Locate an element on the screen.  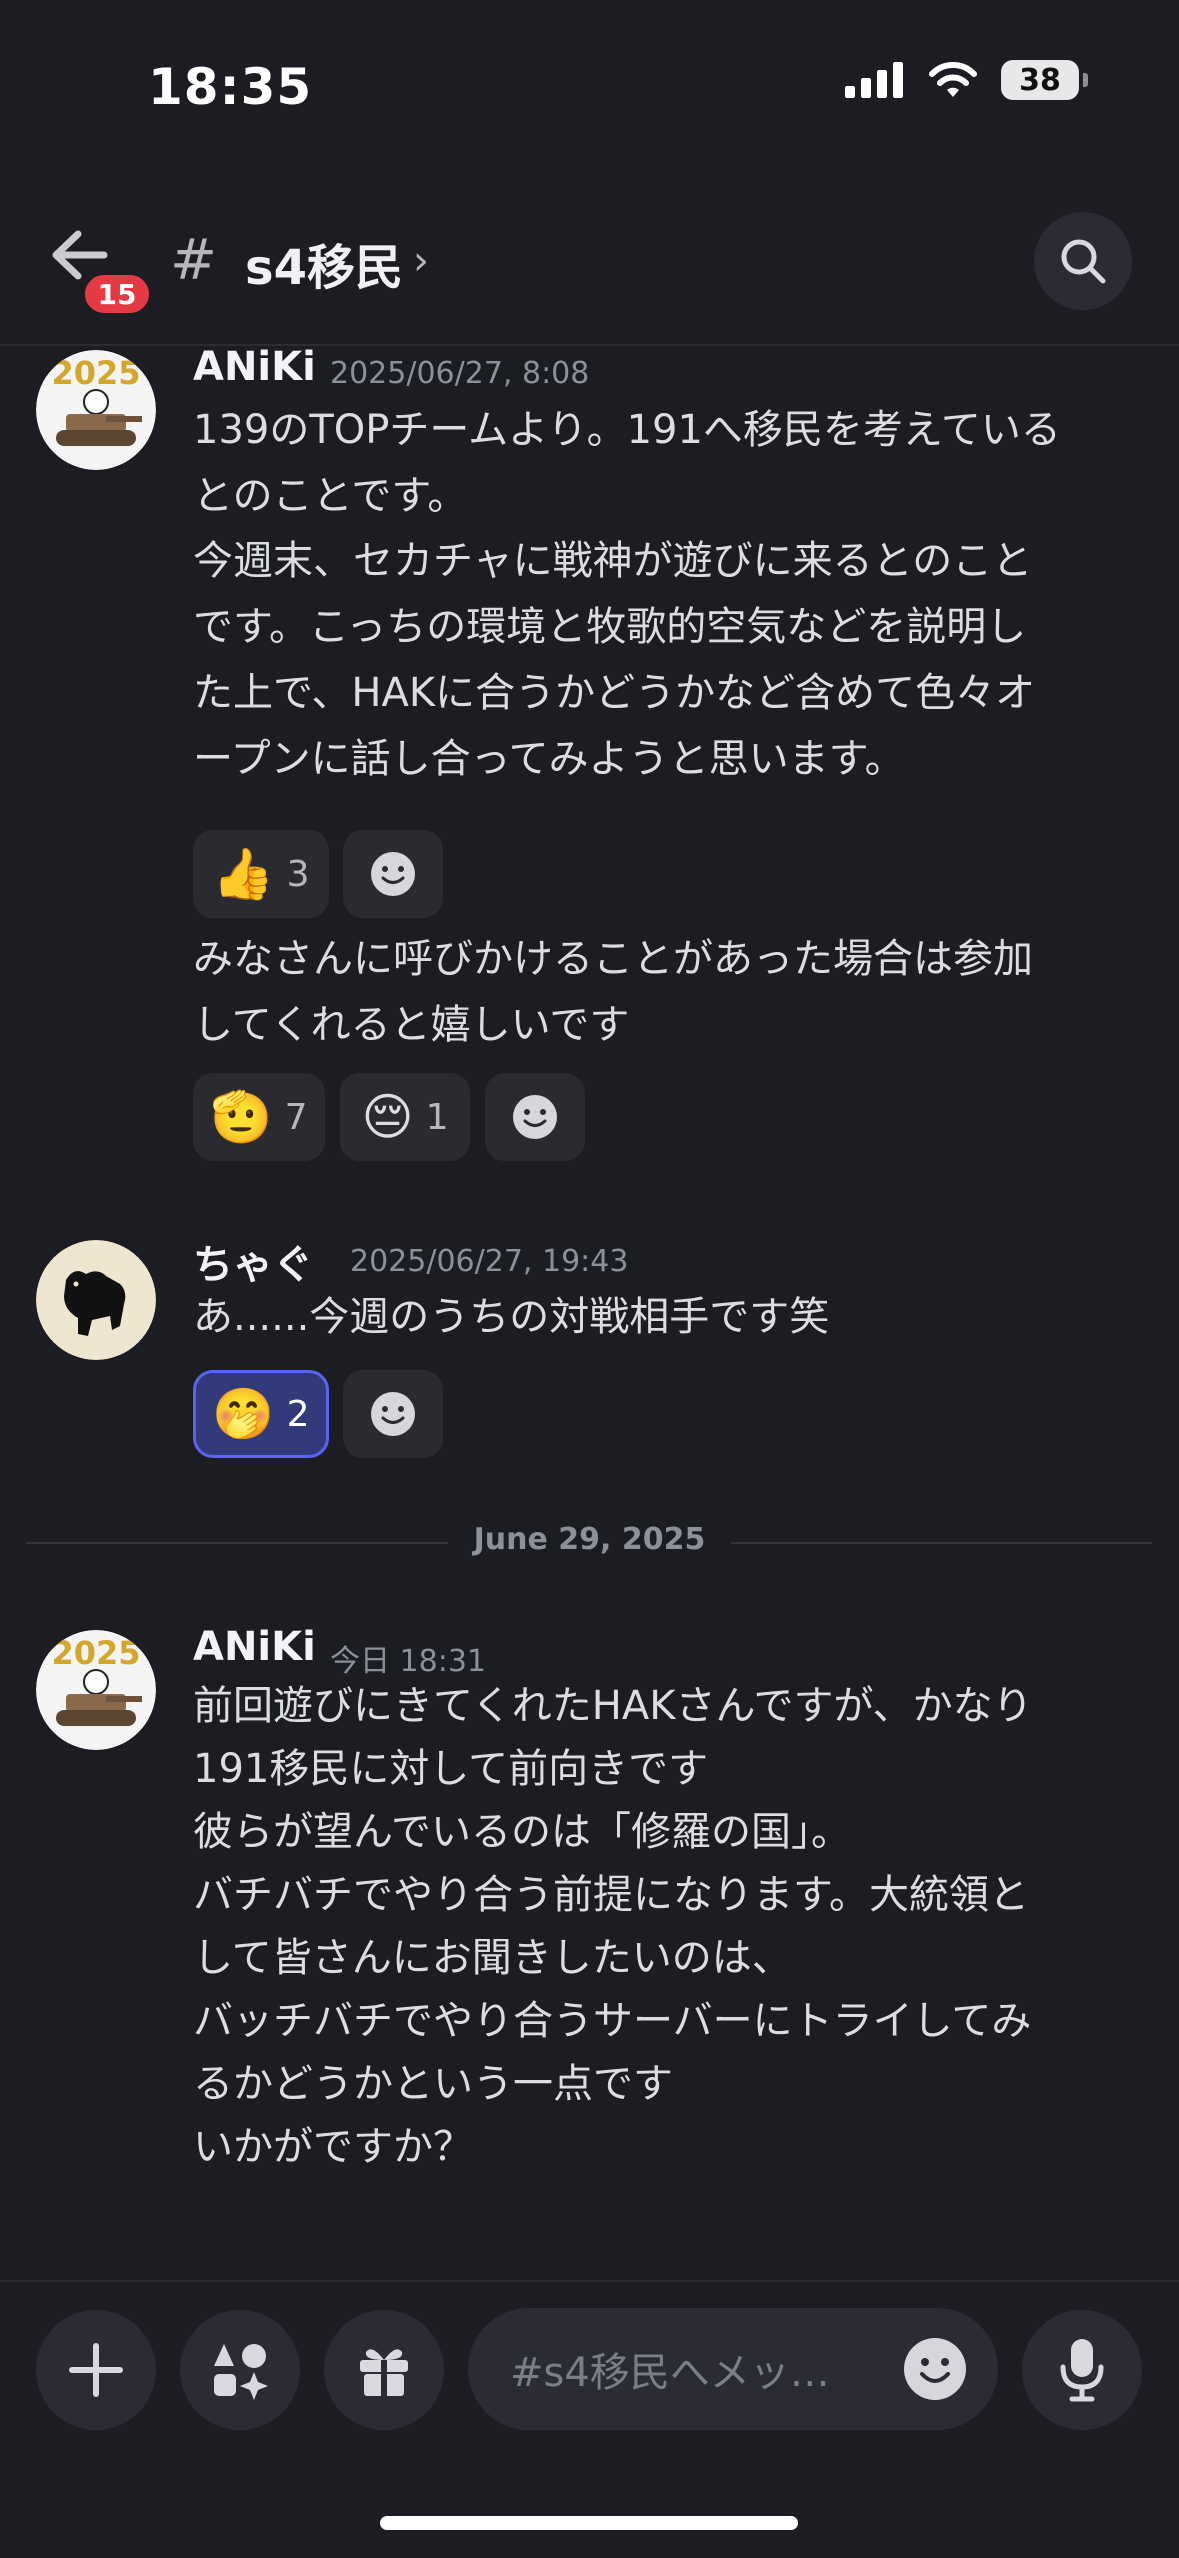
emoji-picker-button is located at coordinates (935, 2369).